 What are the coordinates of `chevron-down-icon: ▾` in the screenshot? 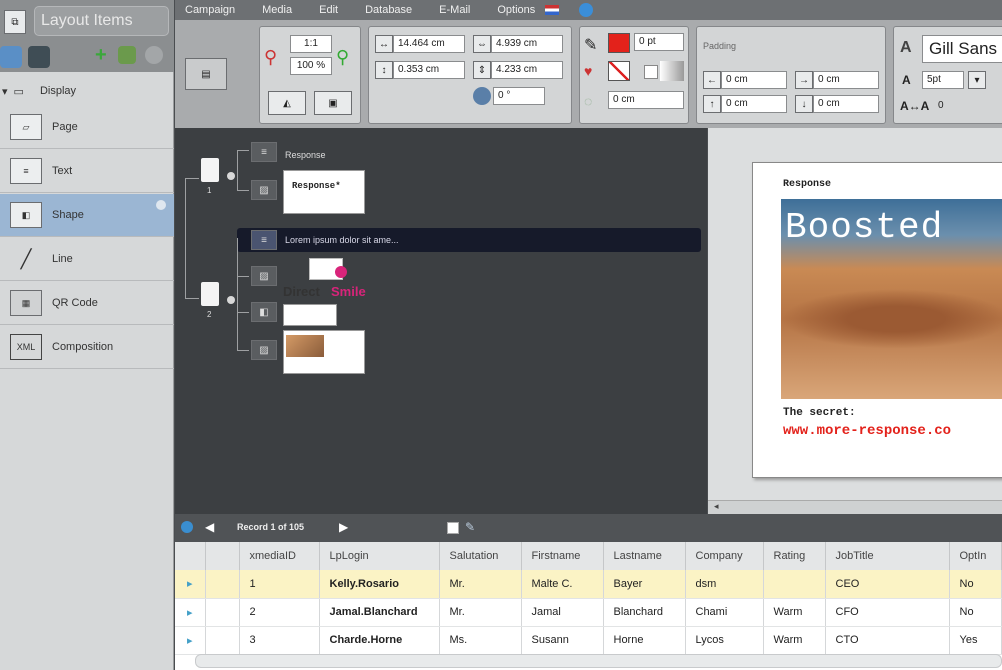 It's located at (977, 80).